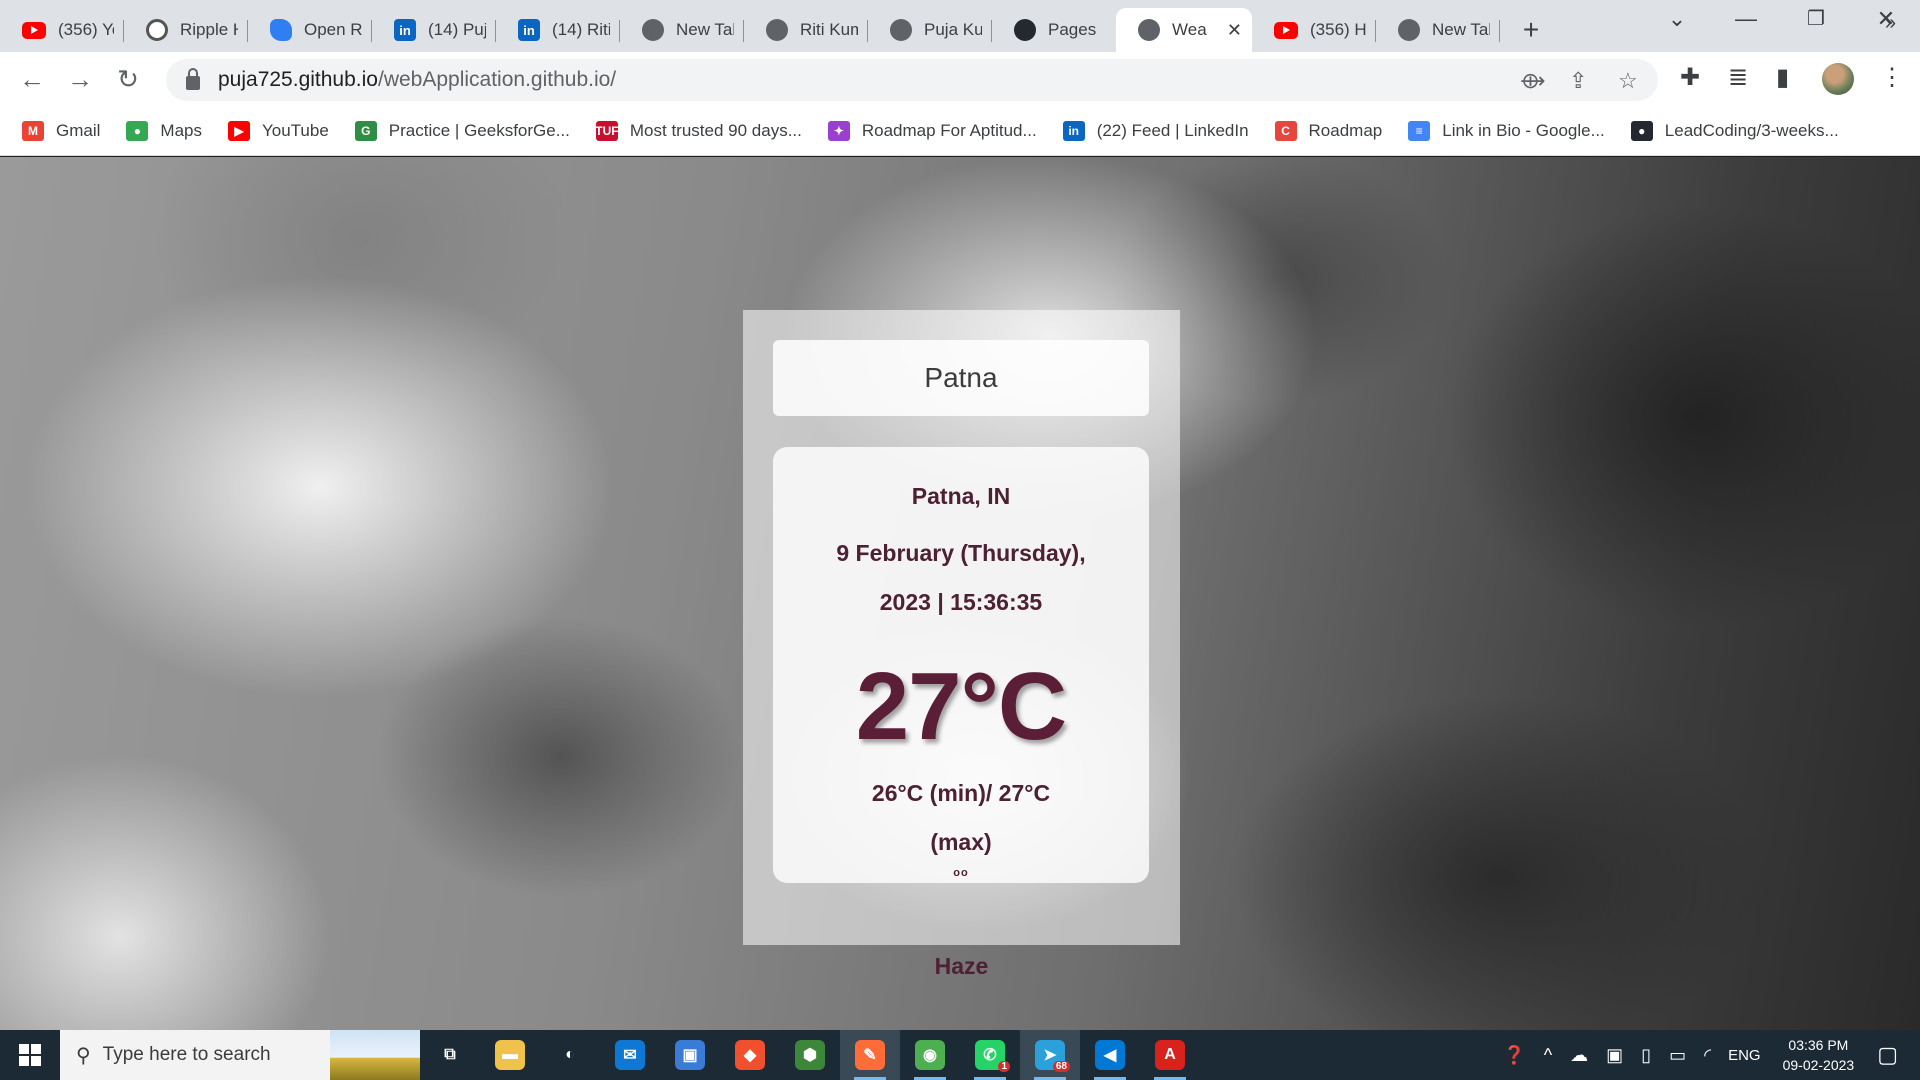 The height and width of the screenshot is (1080, 1920). I want to click on bookmark-item: ● Maps, so click(164, 130).